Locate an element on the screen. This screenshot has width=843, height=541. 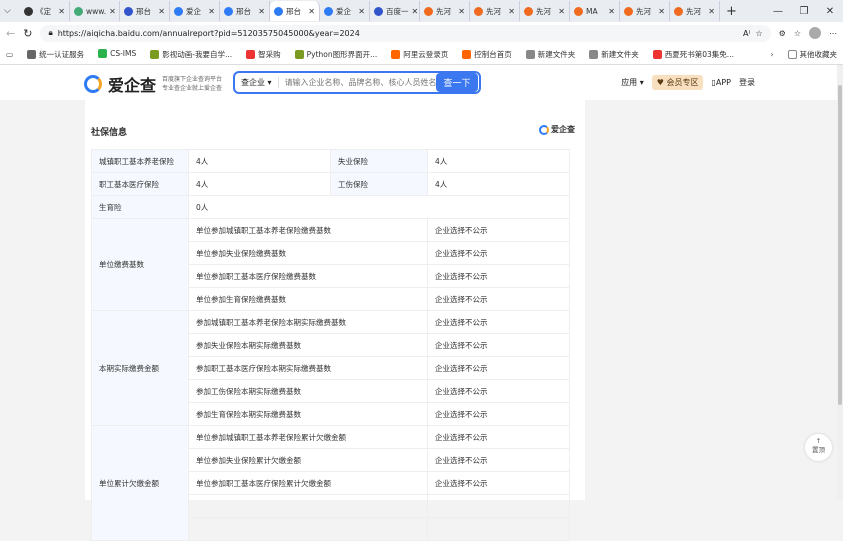
bookmark-label: 统一认证服务 is located at coordinates (62, 54).